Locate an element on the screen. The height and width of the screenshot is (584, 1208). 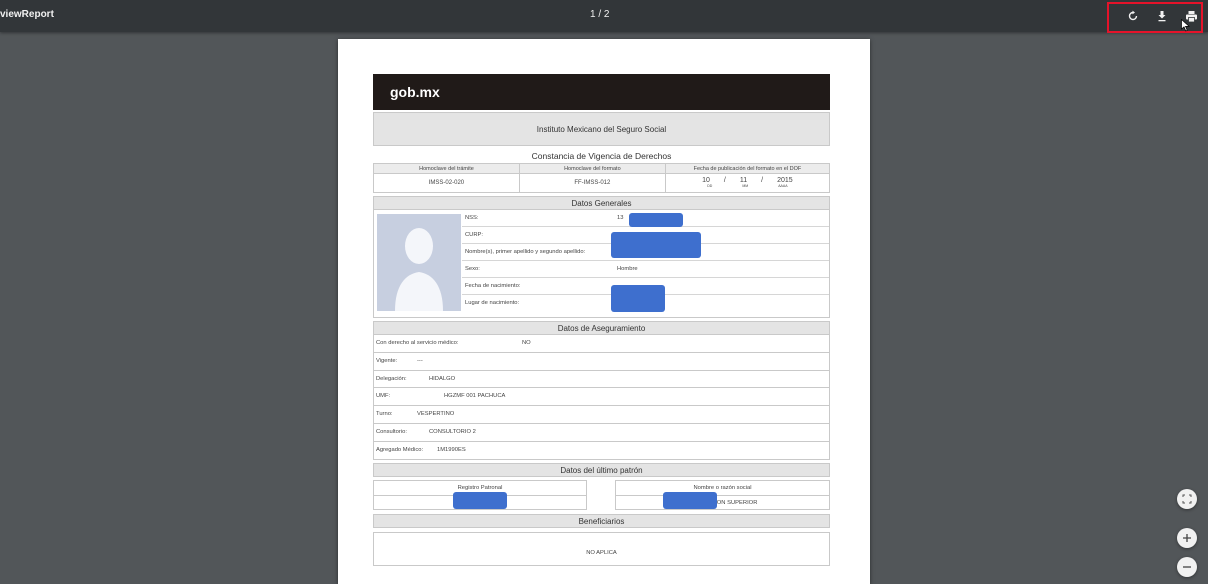
aseg-row-agregado: Agregado Médico: 1M1990ES is located at coordinates (601, 450).